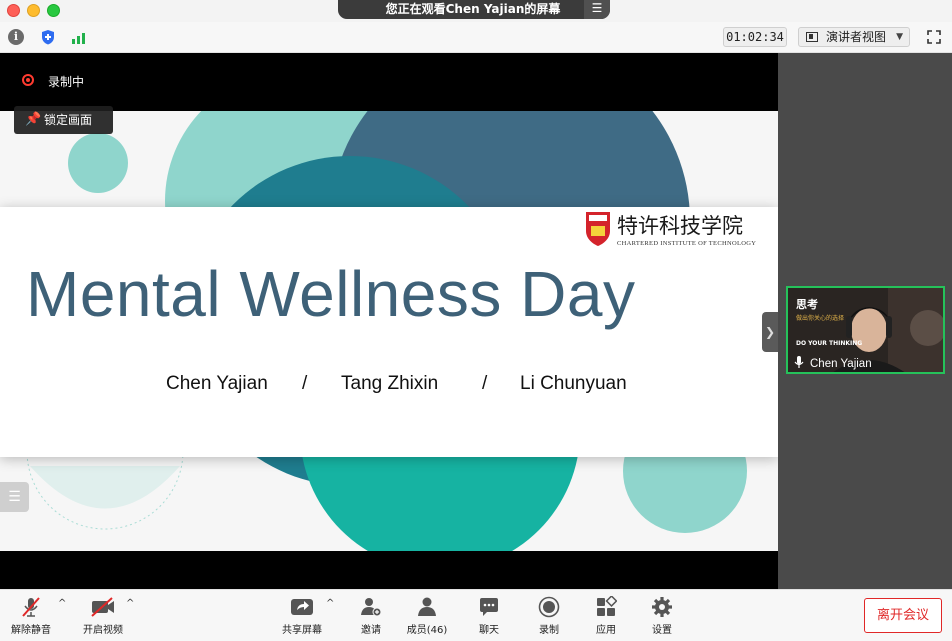 The image size is (952, 641). What do you see at coordinates (302, 616) in the screenshot?
I see `share-screen-button: 共享屏幕` at bounding box center [302, 616].